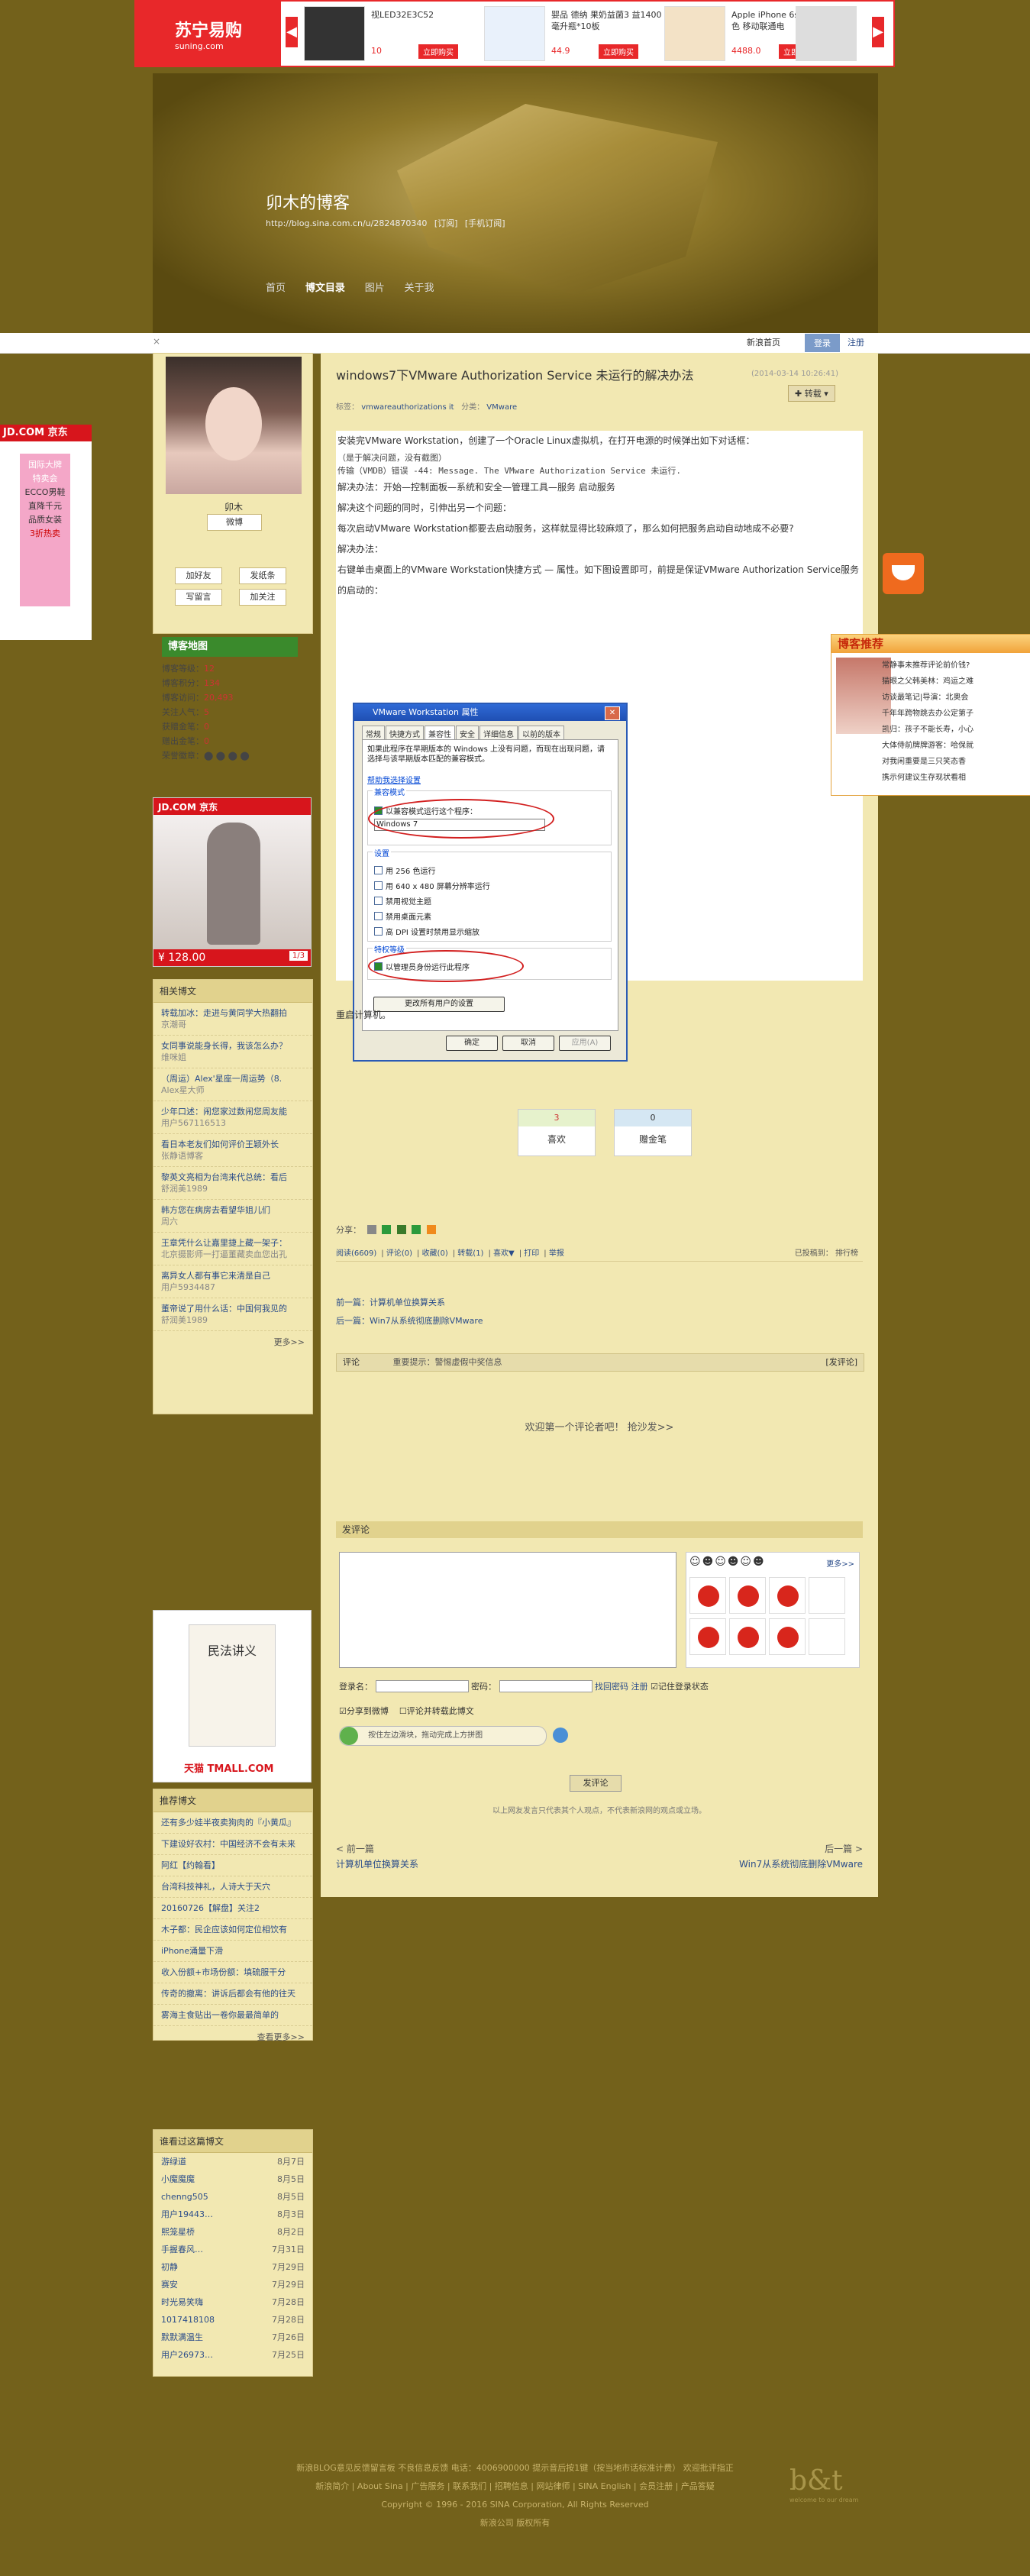  Describe the element at coordinates (232, 2355) in the screenshot. I see `visitor-row: 用户26973… 7月25日` at that location.